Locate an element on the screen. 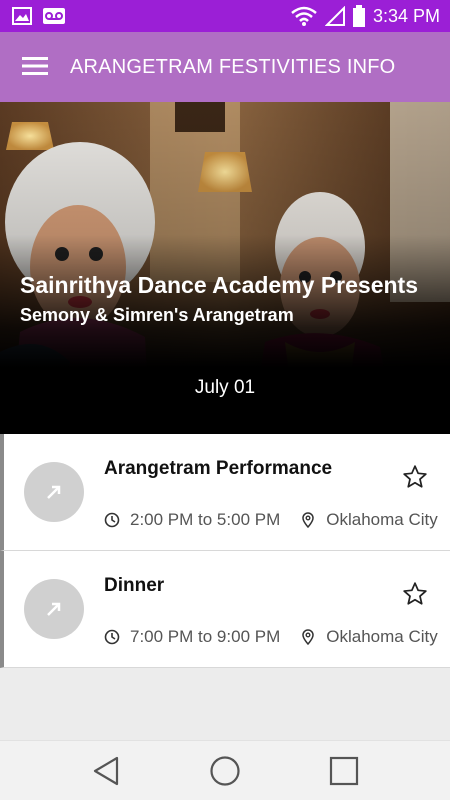 The height and width of the screenshot is (800, 450). status-system: 3:34 PM is located at coordinates (365, 16).